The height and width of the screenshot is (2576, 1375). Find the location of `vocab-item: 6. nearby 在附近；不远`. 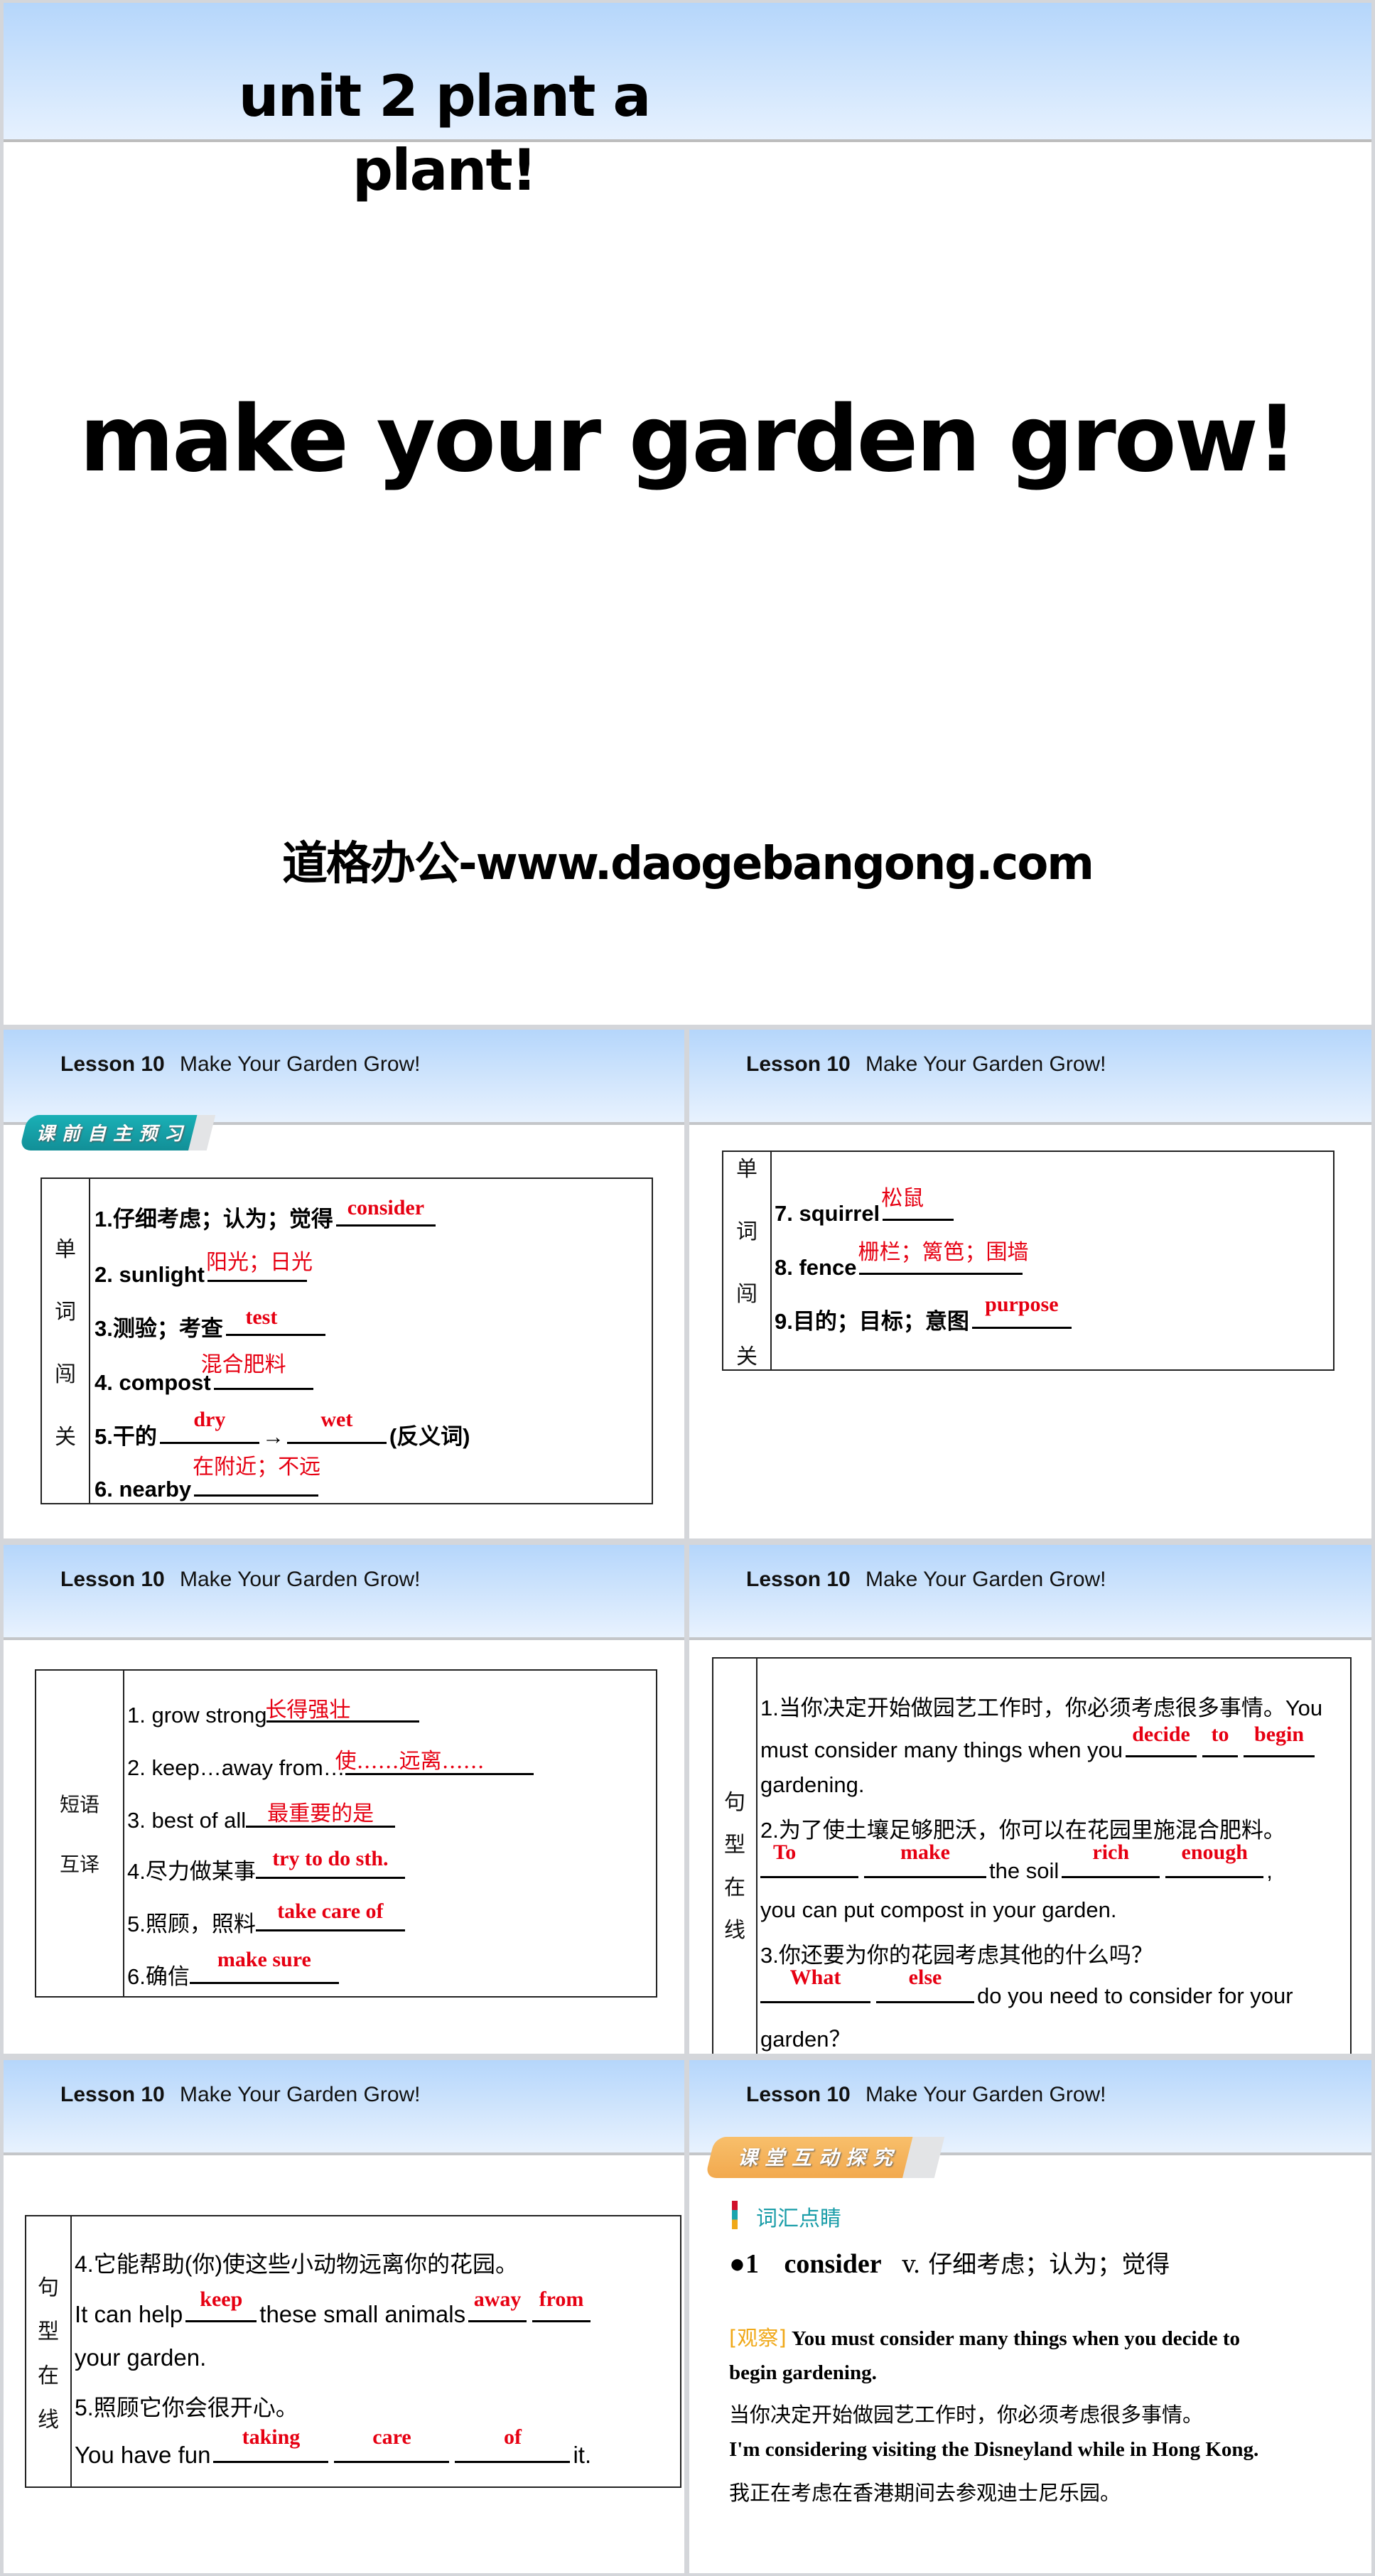

vocab-item: 6. nearby 在附近；不远 is located at coordinates (208, 1478).